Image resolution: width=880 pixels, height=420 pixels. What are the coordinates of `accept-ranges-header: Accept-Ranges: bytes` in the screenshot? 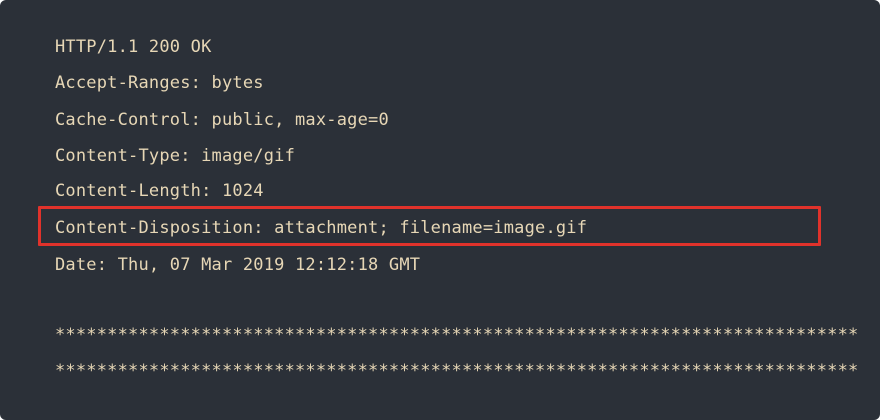 It's located at (159, 83).